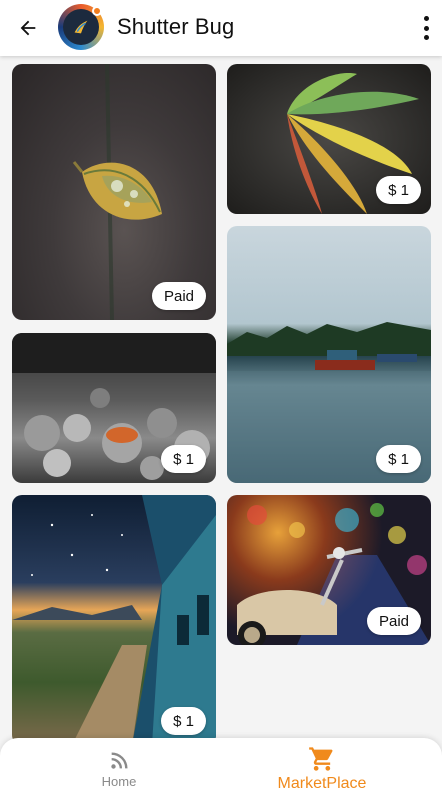  I want to click on nav-item-marketplace: MarketPlace, so click(322, 769).